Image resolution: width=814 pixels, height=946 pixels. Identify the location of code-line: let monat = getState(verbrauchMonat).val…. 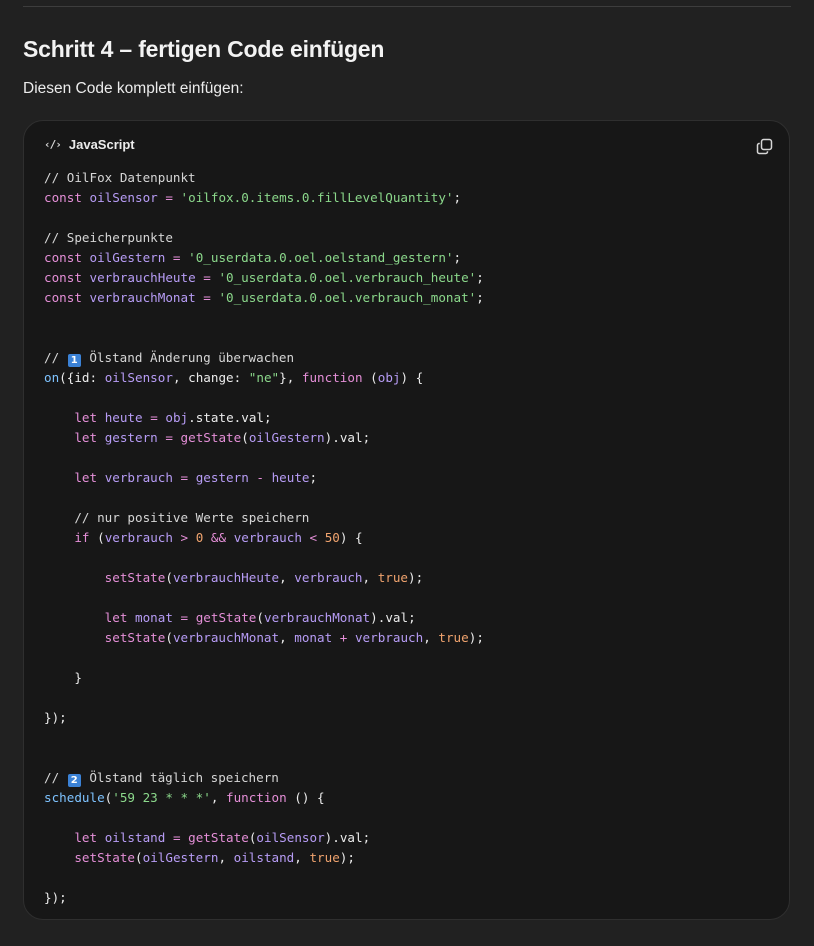
(264, 618).